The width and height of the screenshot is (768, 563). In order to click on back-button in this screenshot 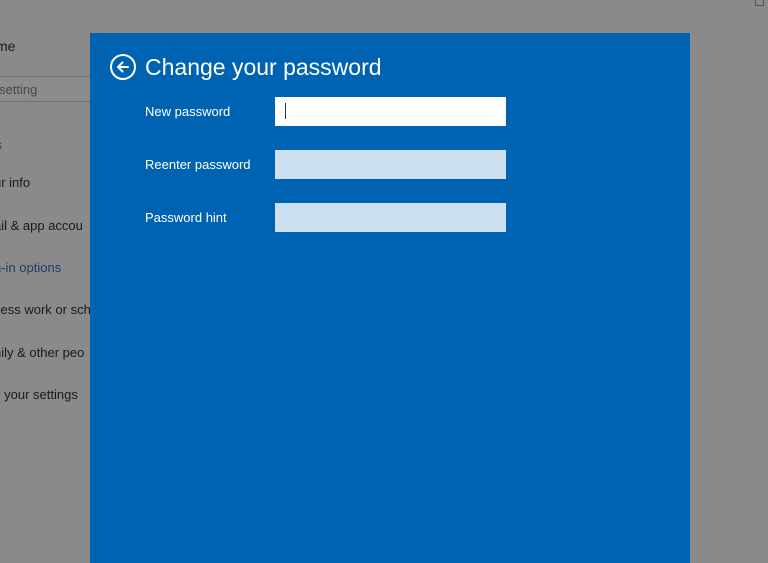, I will do `click(123, 67)`.